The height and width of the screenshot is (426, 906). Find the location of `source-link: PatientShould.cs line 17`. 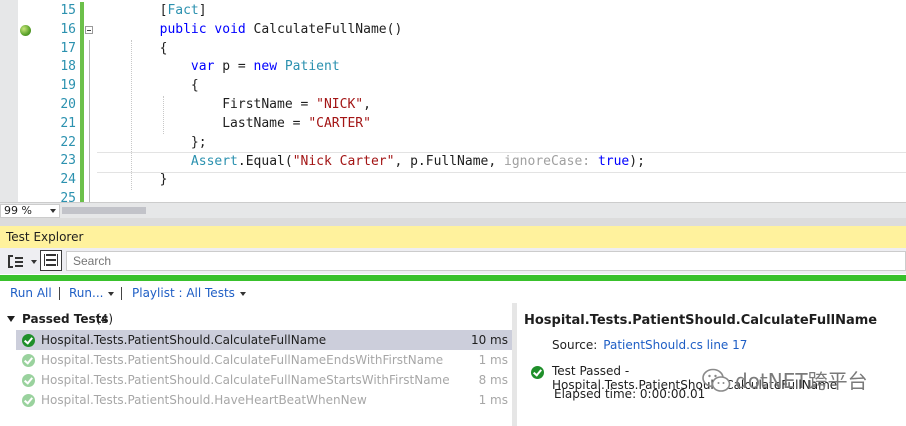

source-link: PatientShould.cs line 17 is located at coordinates (675, 345).